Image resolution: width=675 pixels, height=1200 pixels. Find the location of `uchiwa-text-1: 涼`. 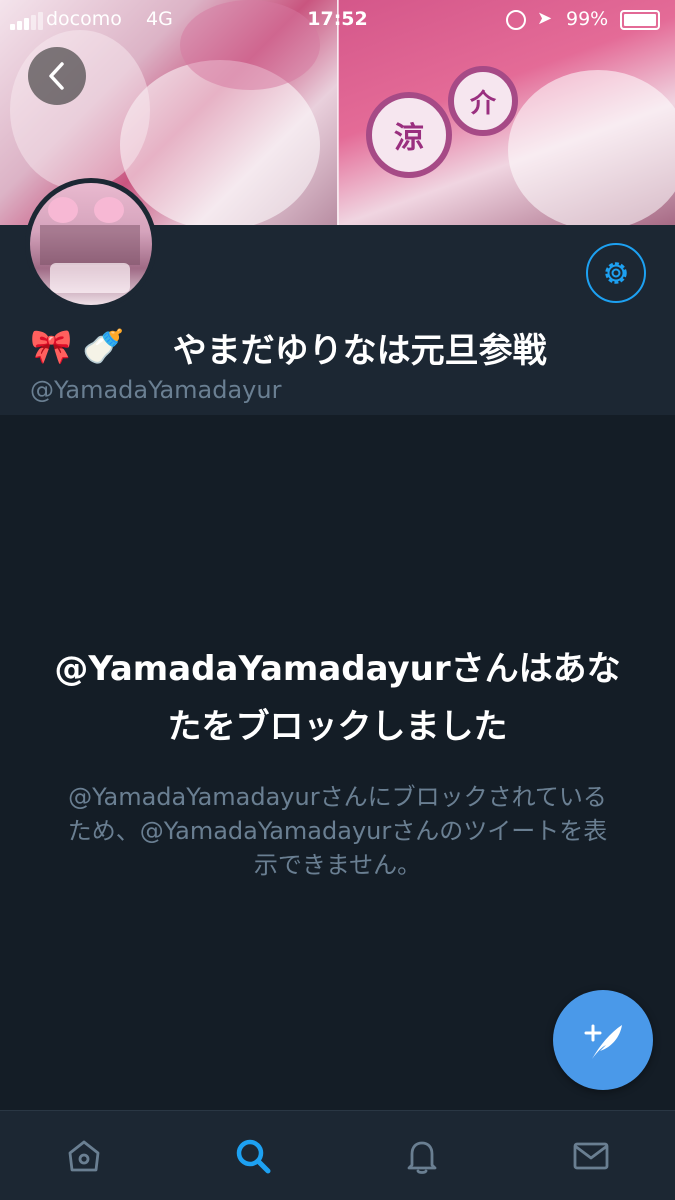

uchiwa-text-1: 涼 is located at coordinates (409, 138).